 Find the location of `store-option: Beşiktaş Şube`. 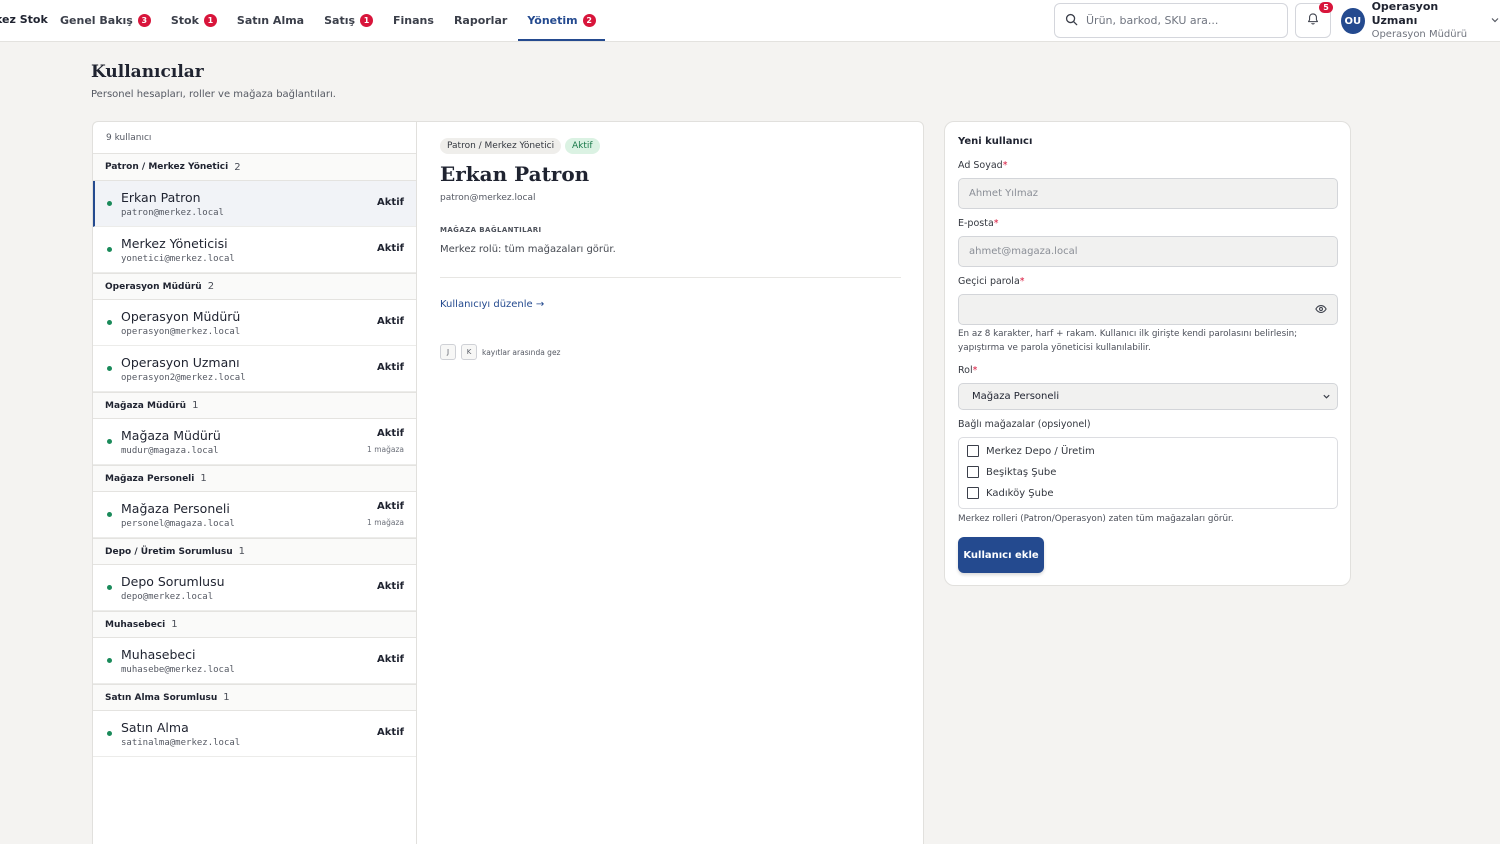

store-option: Beşiktaş Şube is located at coordinates (1011, 472).